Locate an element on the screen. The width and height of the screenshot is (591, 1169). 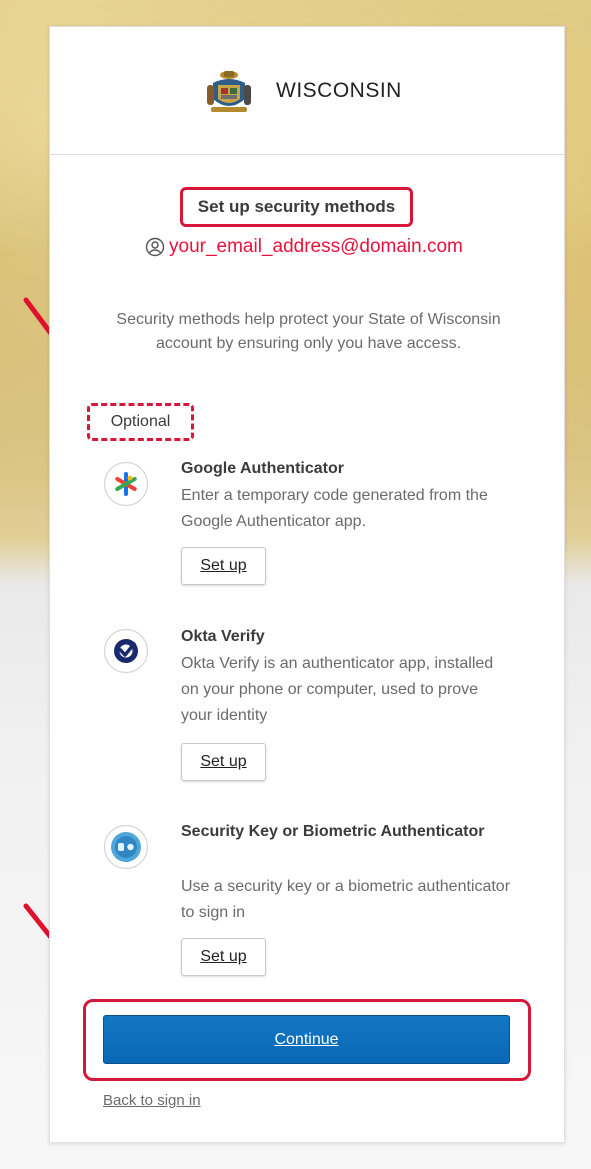
wisconsin-seal-icon is located at coordinates (229, 91).